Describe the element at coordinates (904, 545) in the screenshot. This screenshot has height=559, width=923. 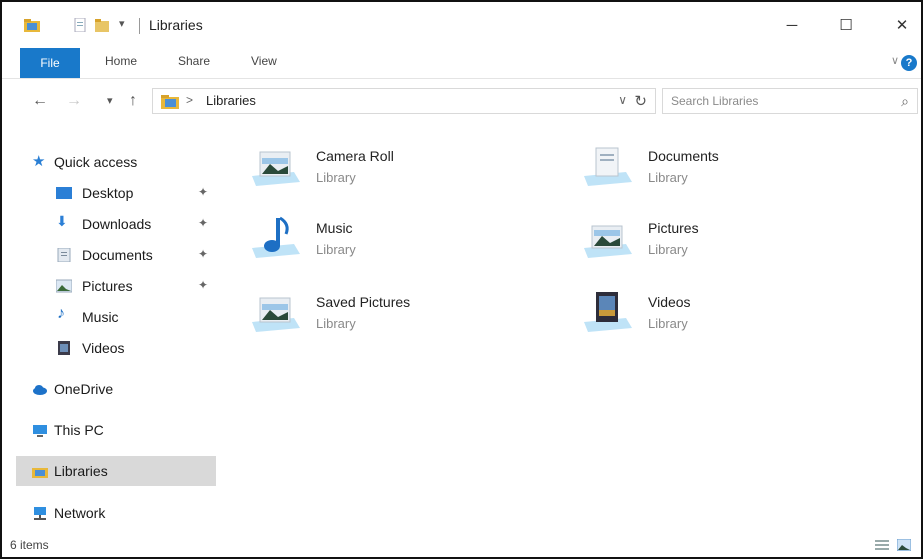
I see `large-icons-view-icon` at that location.